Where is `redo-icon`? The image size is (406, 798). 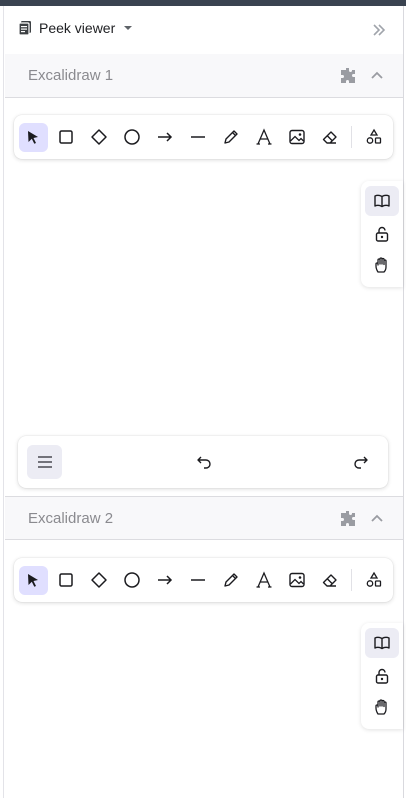 redo-icon is located at coordinates (361, 462).